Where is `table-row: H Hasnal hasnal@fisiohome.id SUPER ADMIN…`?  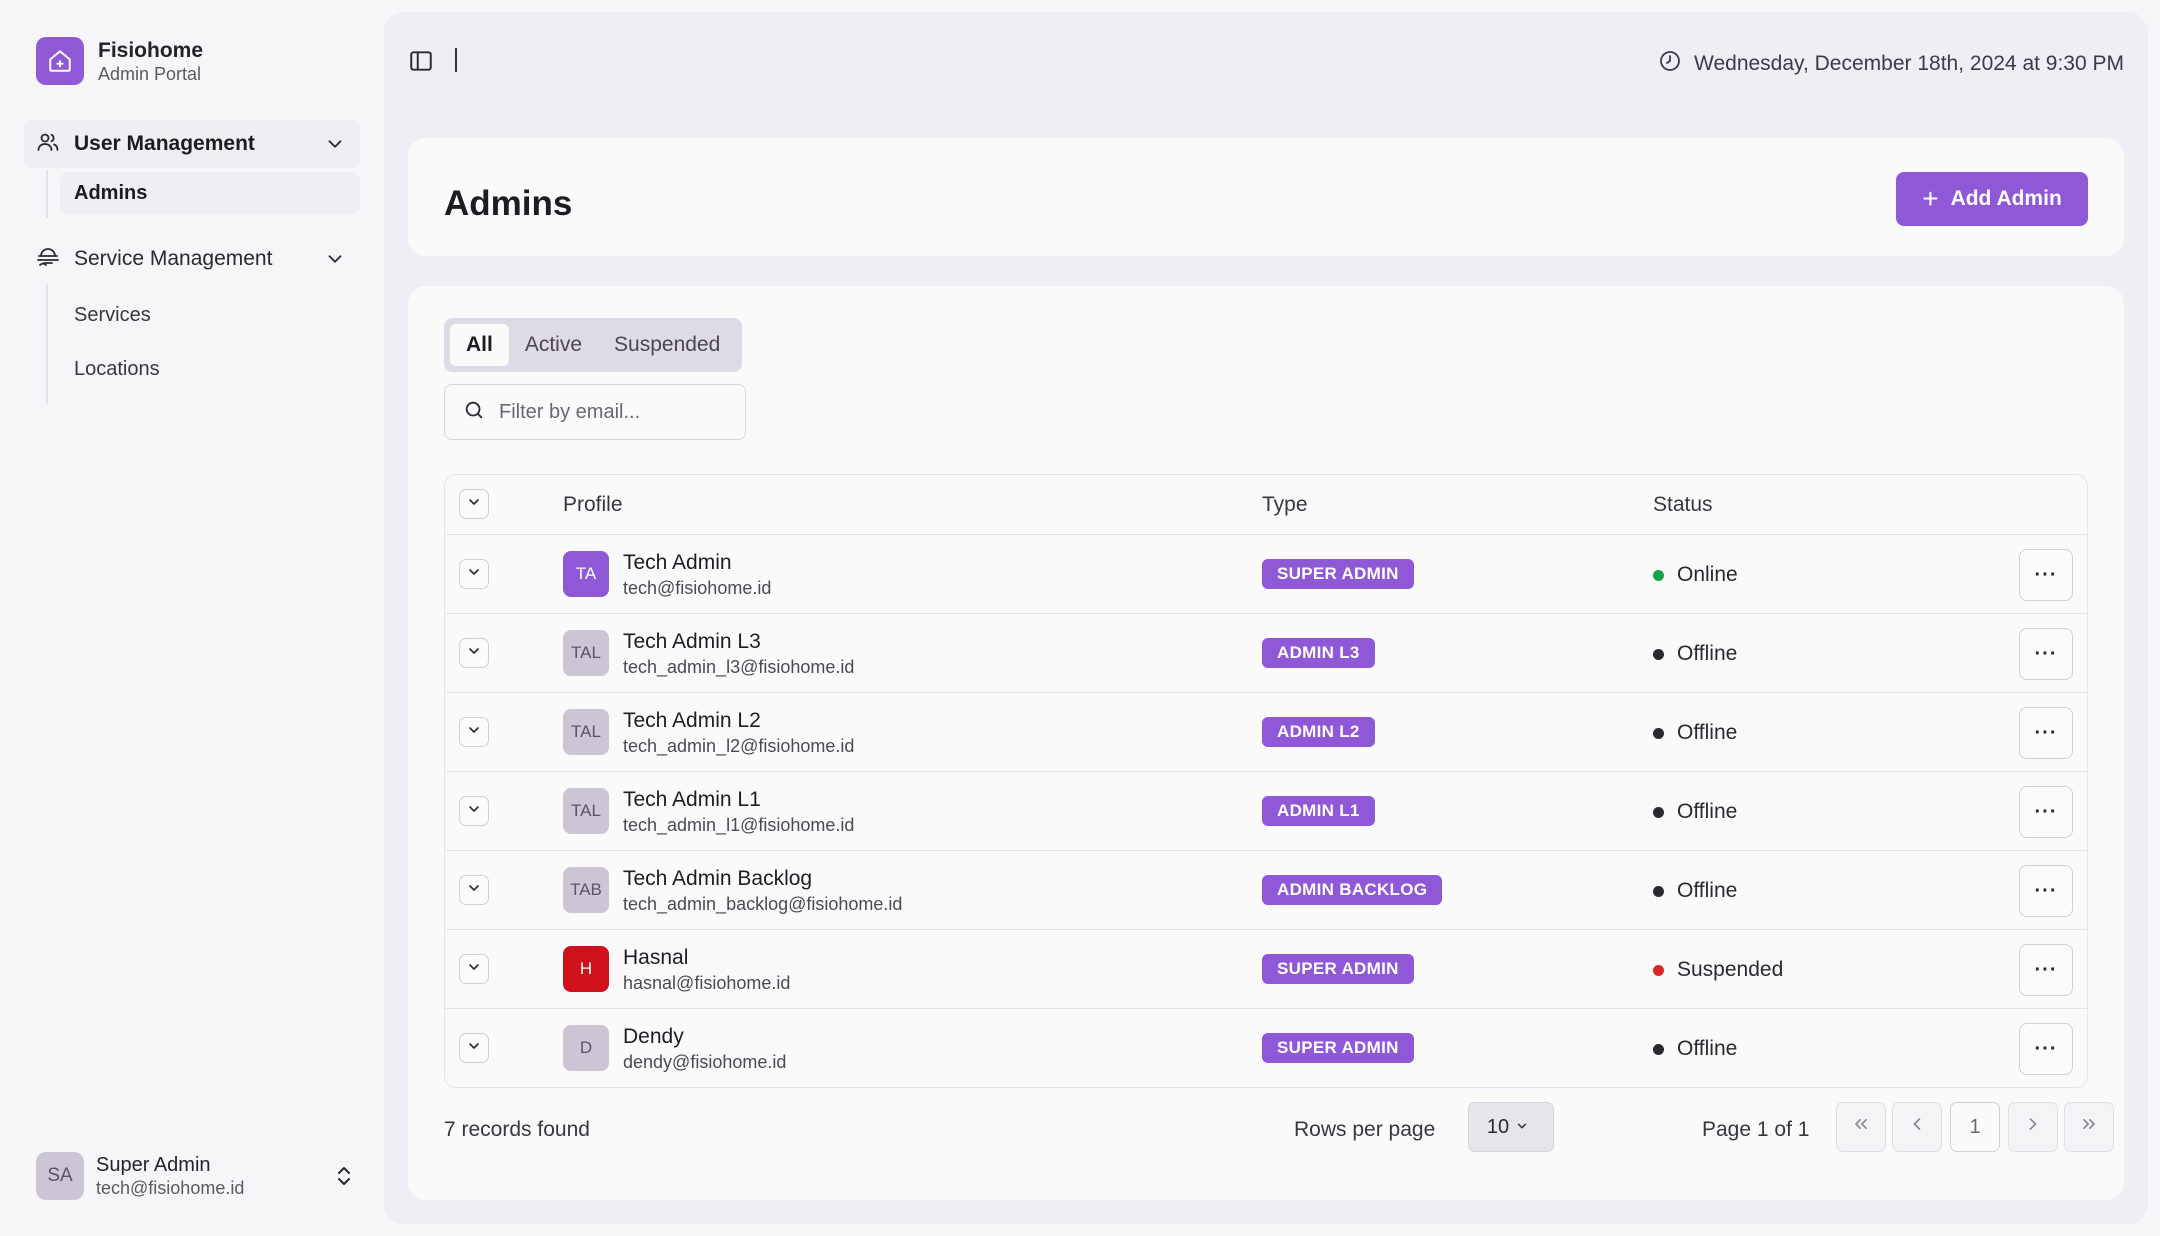
table-row: H Hasnal hasnal@fisiohome.id SUPER ADMIN… is located at coordinates (1266, 969).